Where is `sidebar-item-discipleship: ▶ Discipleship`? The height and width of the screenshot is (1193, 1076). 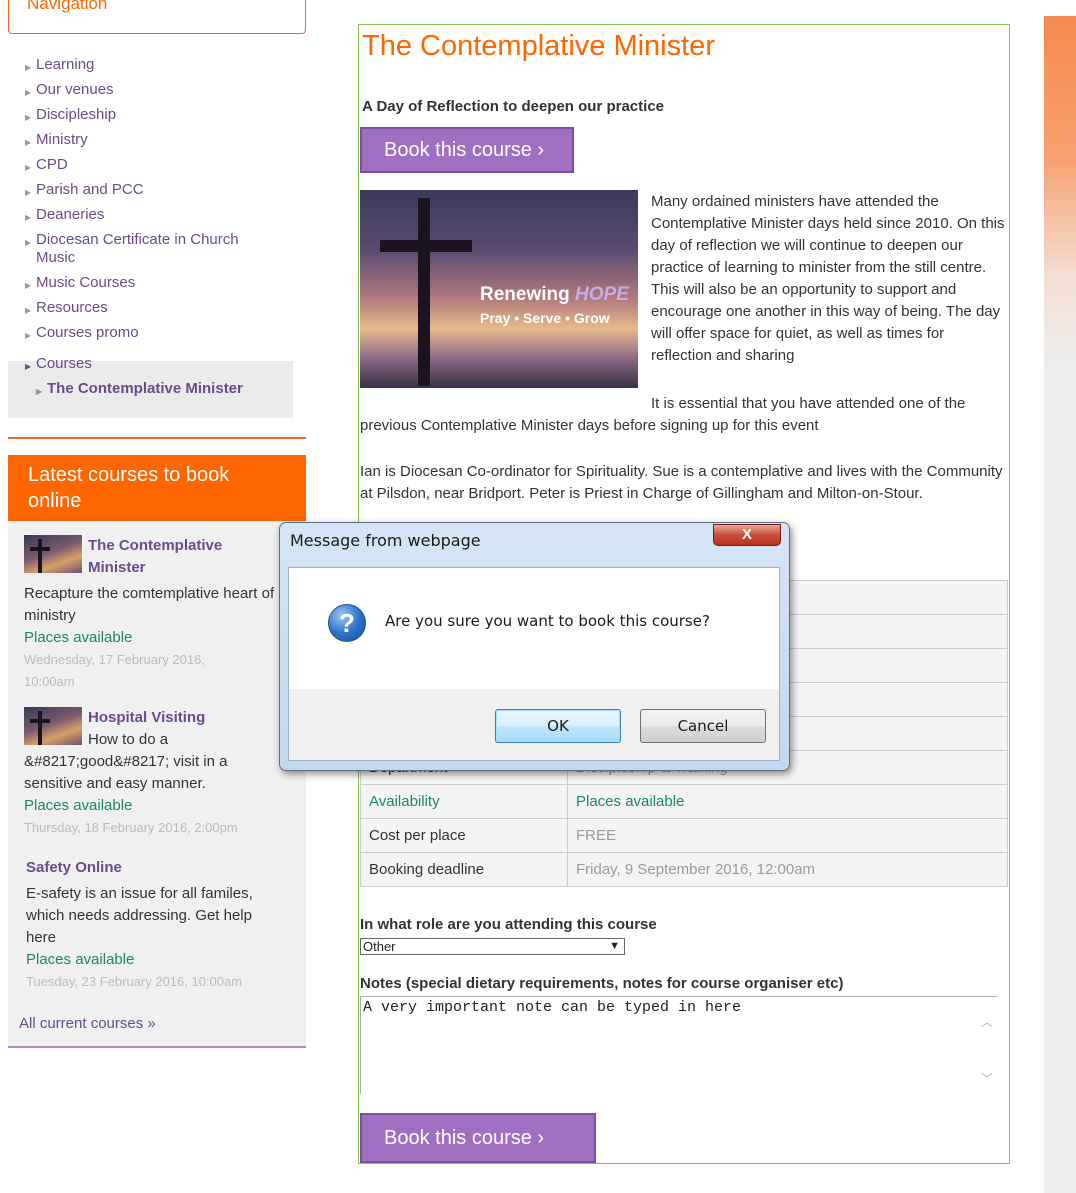 sidebar-item-discipleship: ▶ Discipleship is located at coordinates (164, 115).